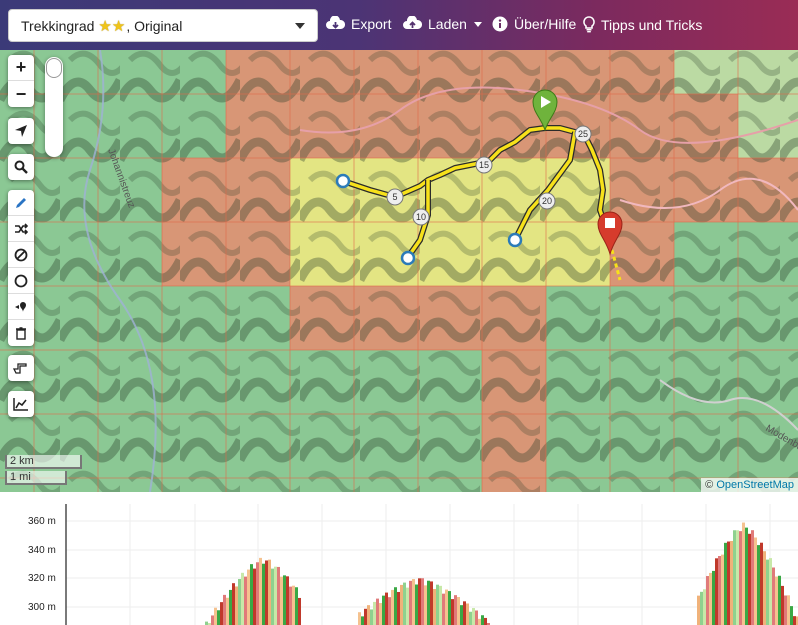  What do you see at coordinates (163, 25) in the screenshot?
I see `routing-profile-select: Trekkingrad ★★ , Original` at bounding box center [163, 25].